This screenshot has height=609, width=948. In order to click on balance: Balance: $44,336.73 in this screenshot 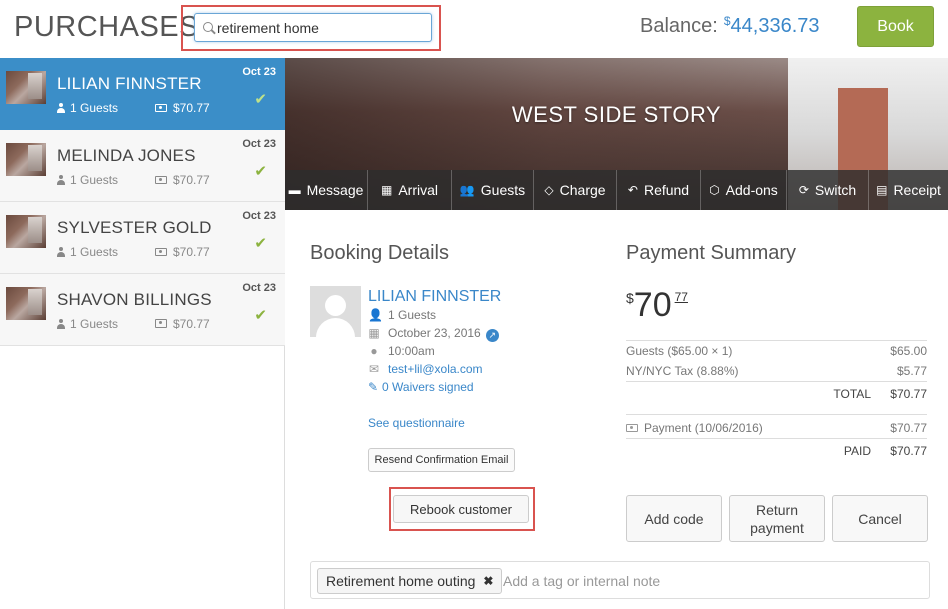, I will do `click(730, 26)`.